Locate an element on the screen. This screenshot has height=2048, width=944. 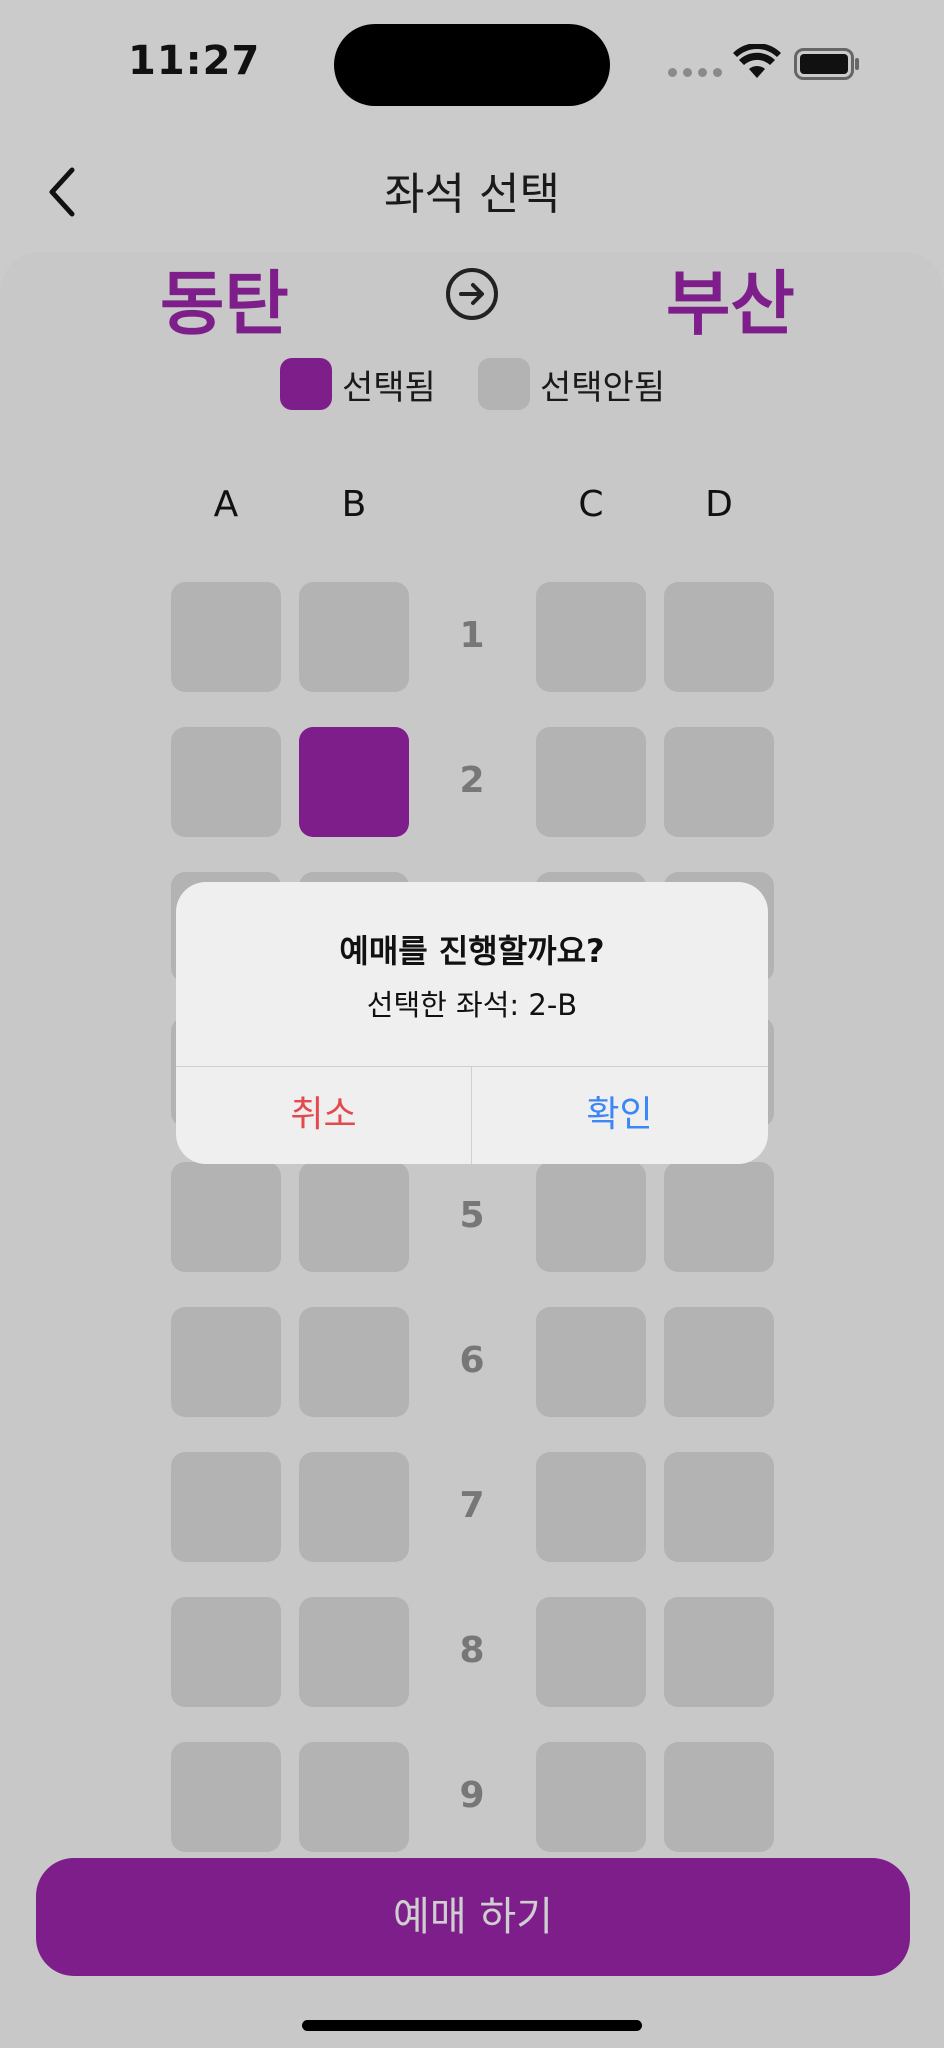
dialog-message: 선택한 좌석: 2-B is located at coordinates (472, 1005).